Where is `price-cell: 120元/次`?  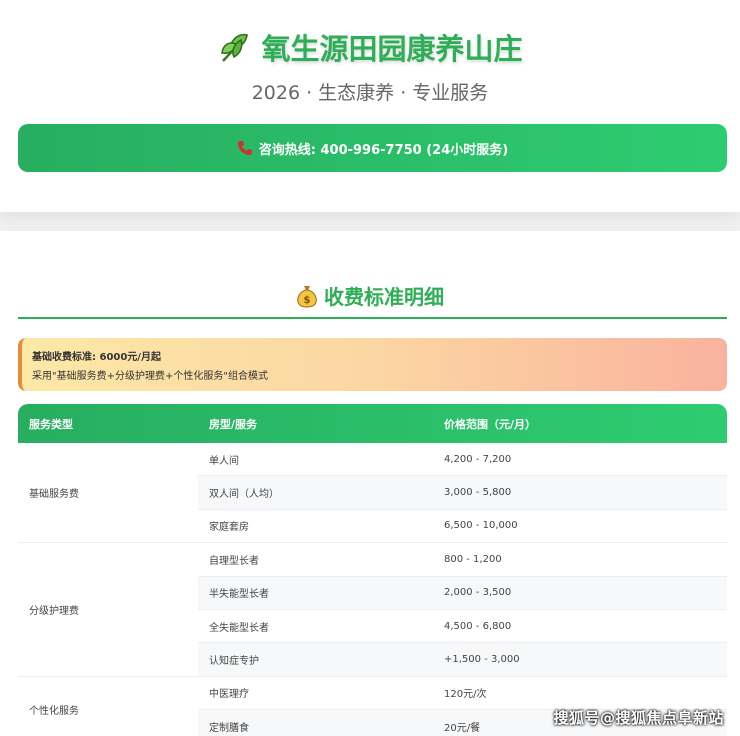 price-cell: 120元/次 is located at coordinates (465, 695).